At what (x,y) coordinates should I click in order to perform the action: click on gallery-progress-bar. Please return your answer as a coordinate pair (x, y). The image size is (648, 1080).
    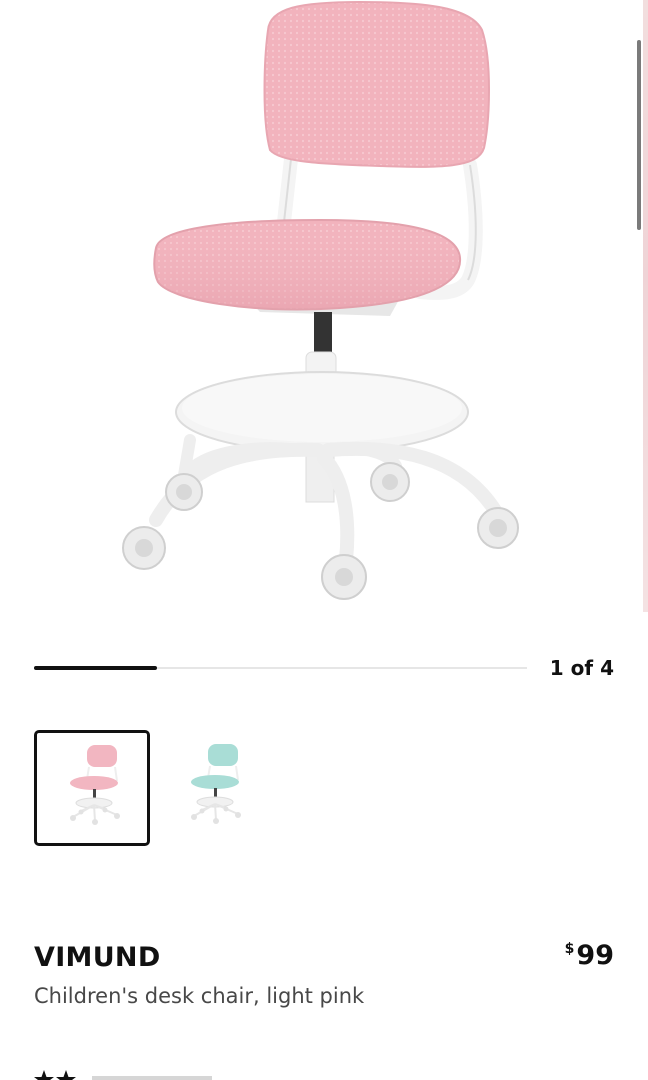
    Looking at the image, I should click on (280, 668).